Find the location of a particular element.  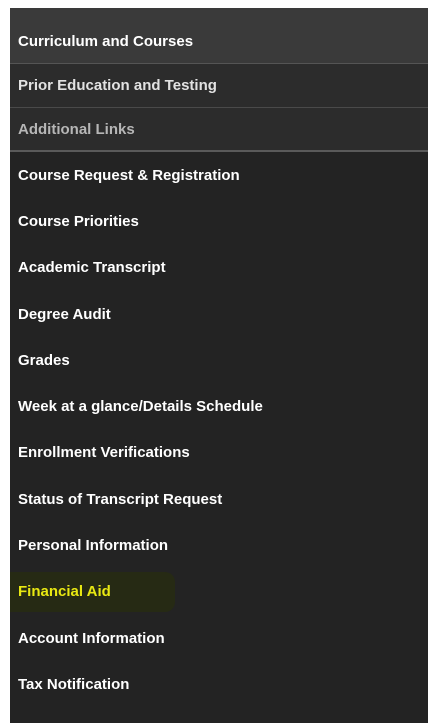

tab-prior-education-and-testing: Prior Education and Testing is located at coordinates (219, 86).